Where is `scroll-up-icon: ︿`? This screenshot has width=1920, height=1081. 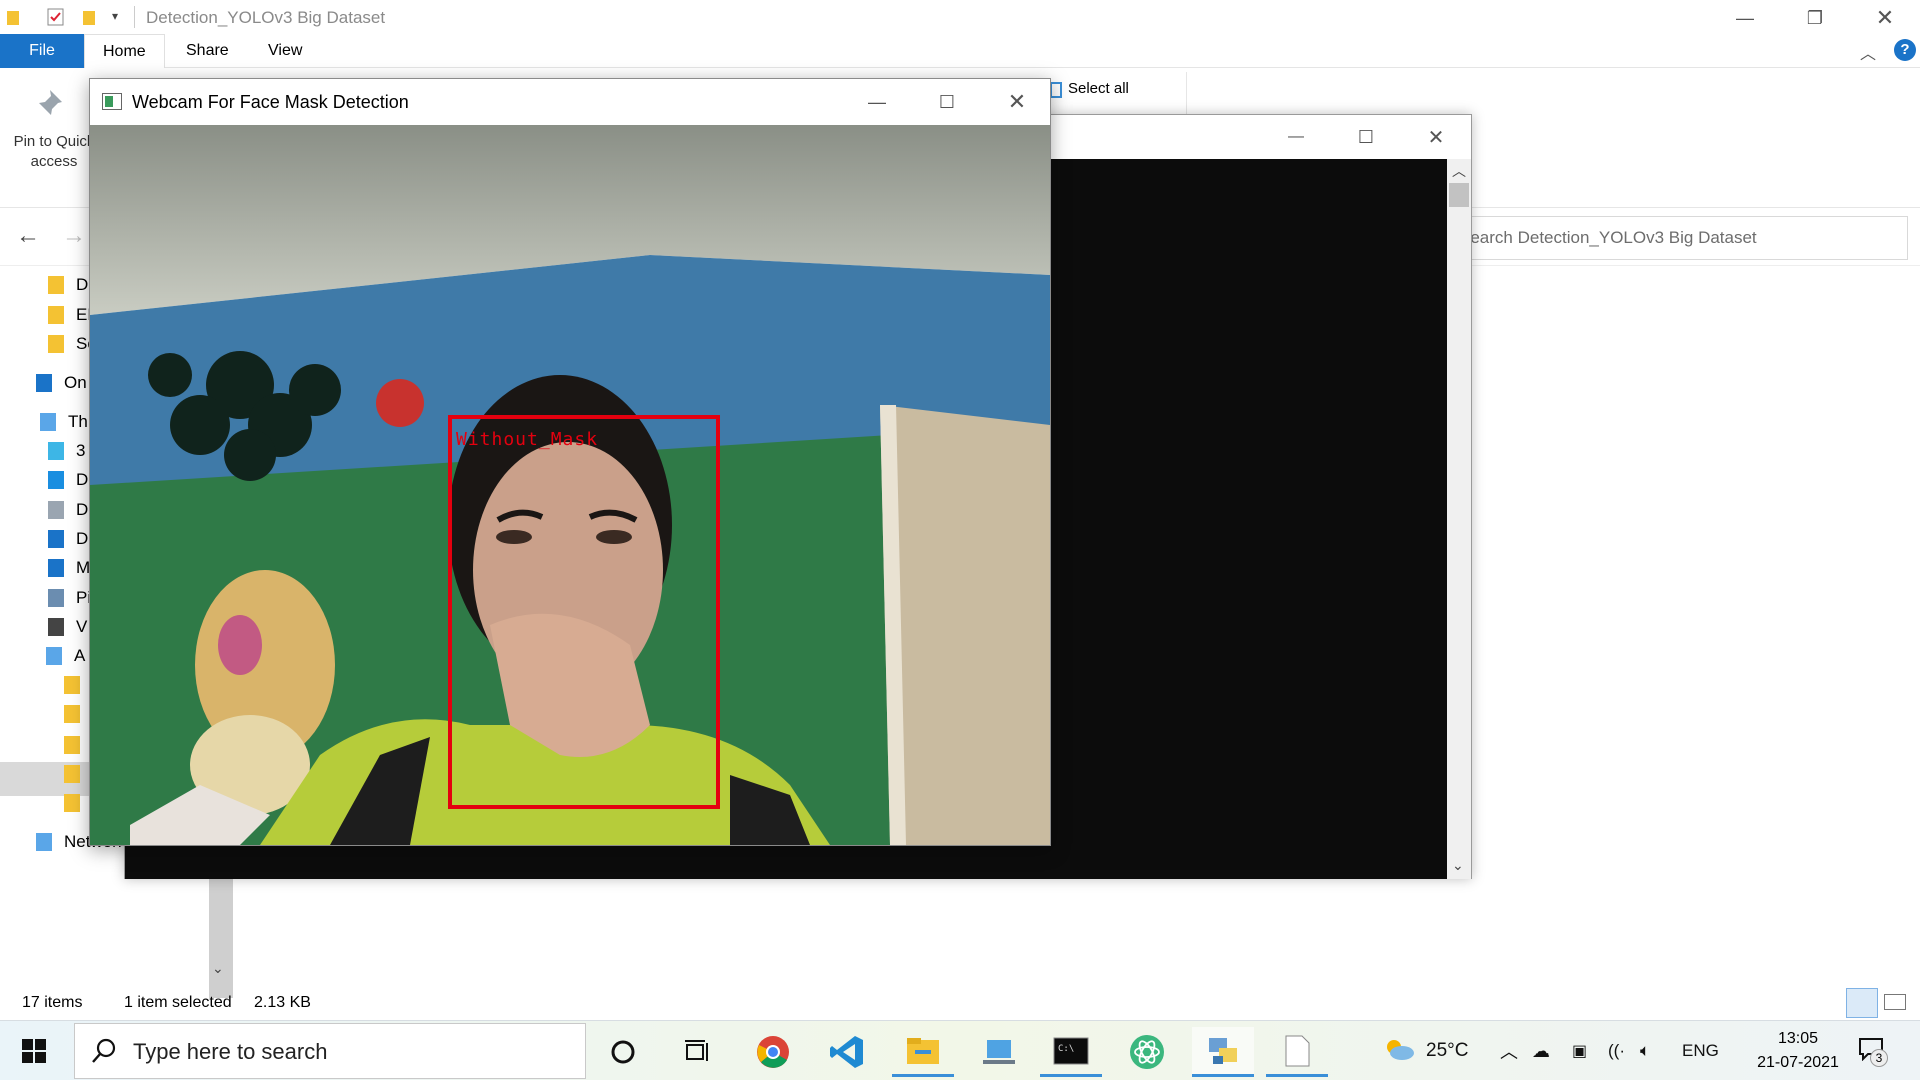 scroll-up-icon: ︿ is located at coordinates (1459, 171).